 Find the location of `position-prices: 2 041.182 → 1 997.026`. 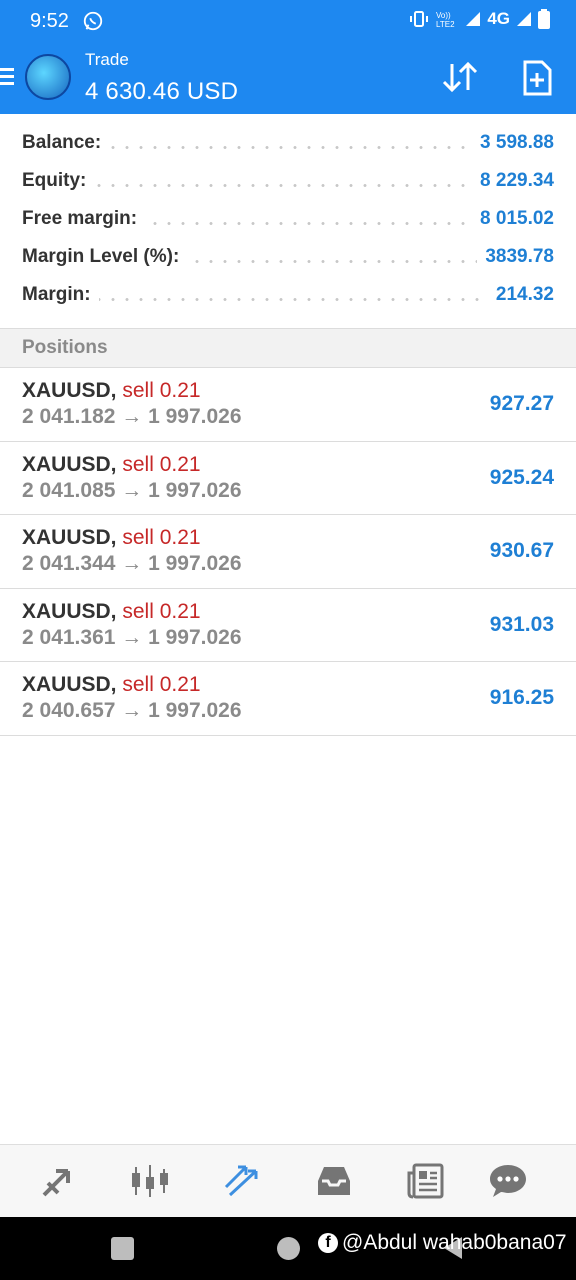

position-prices: 2 041.182 → 1 997.026 is located at coordinates (132, 416).